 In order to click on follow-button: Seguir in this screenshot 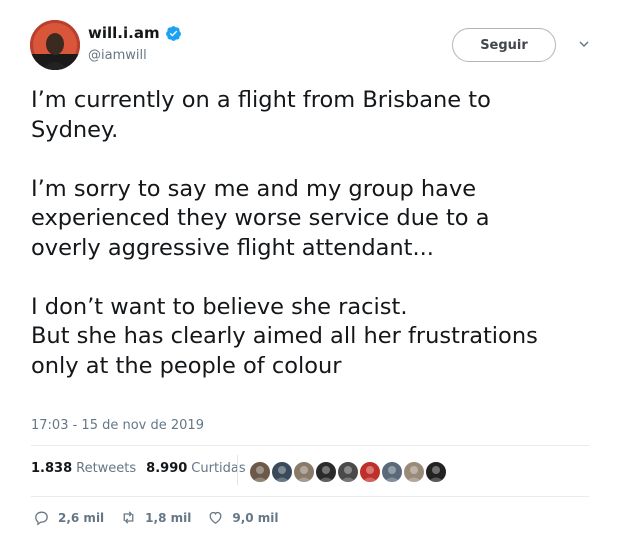, I will do `click(504, 45)`.